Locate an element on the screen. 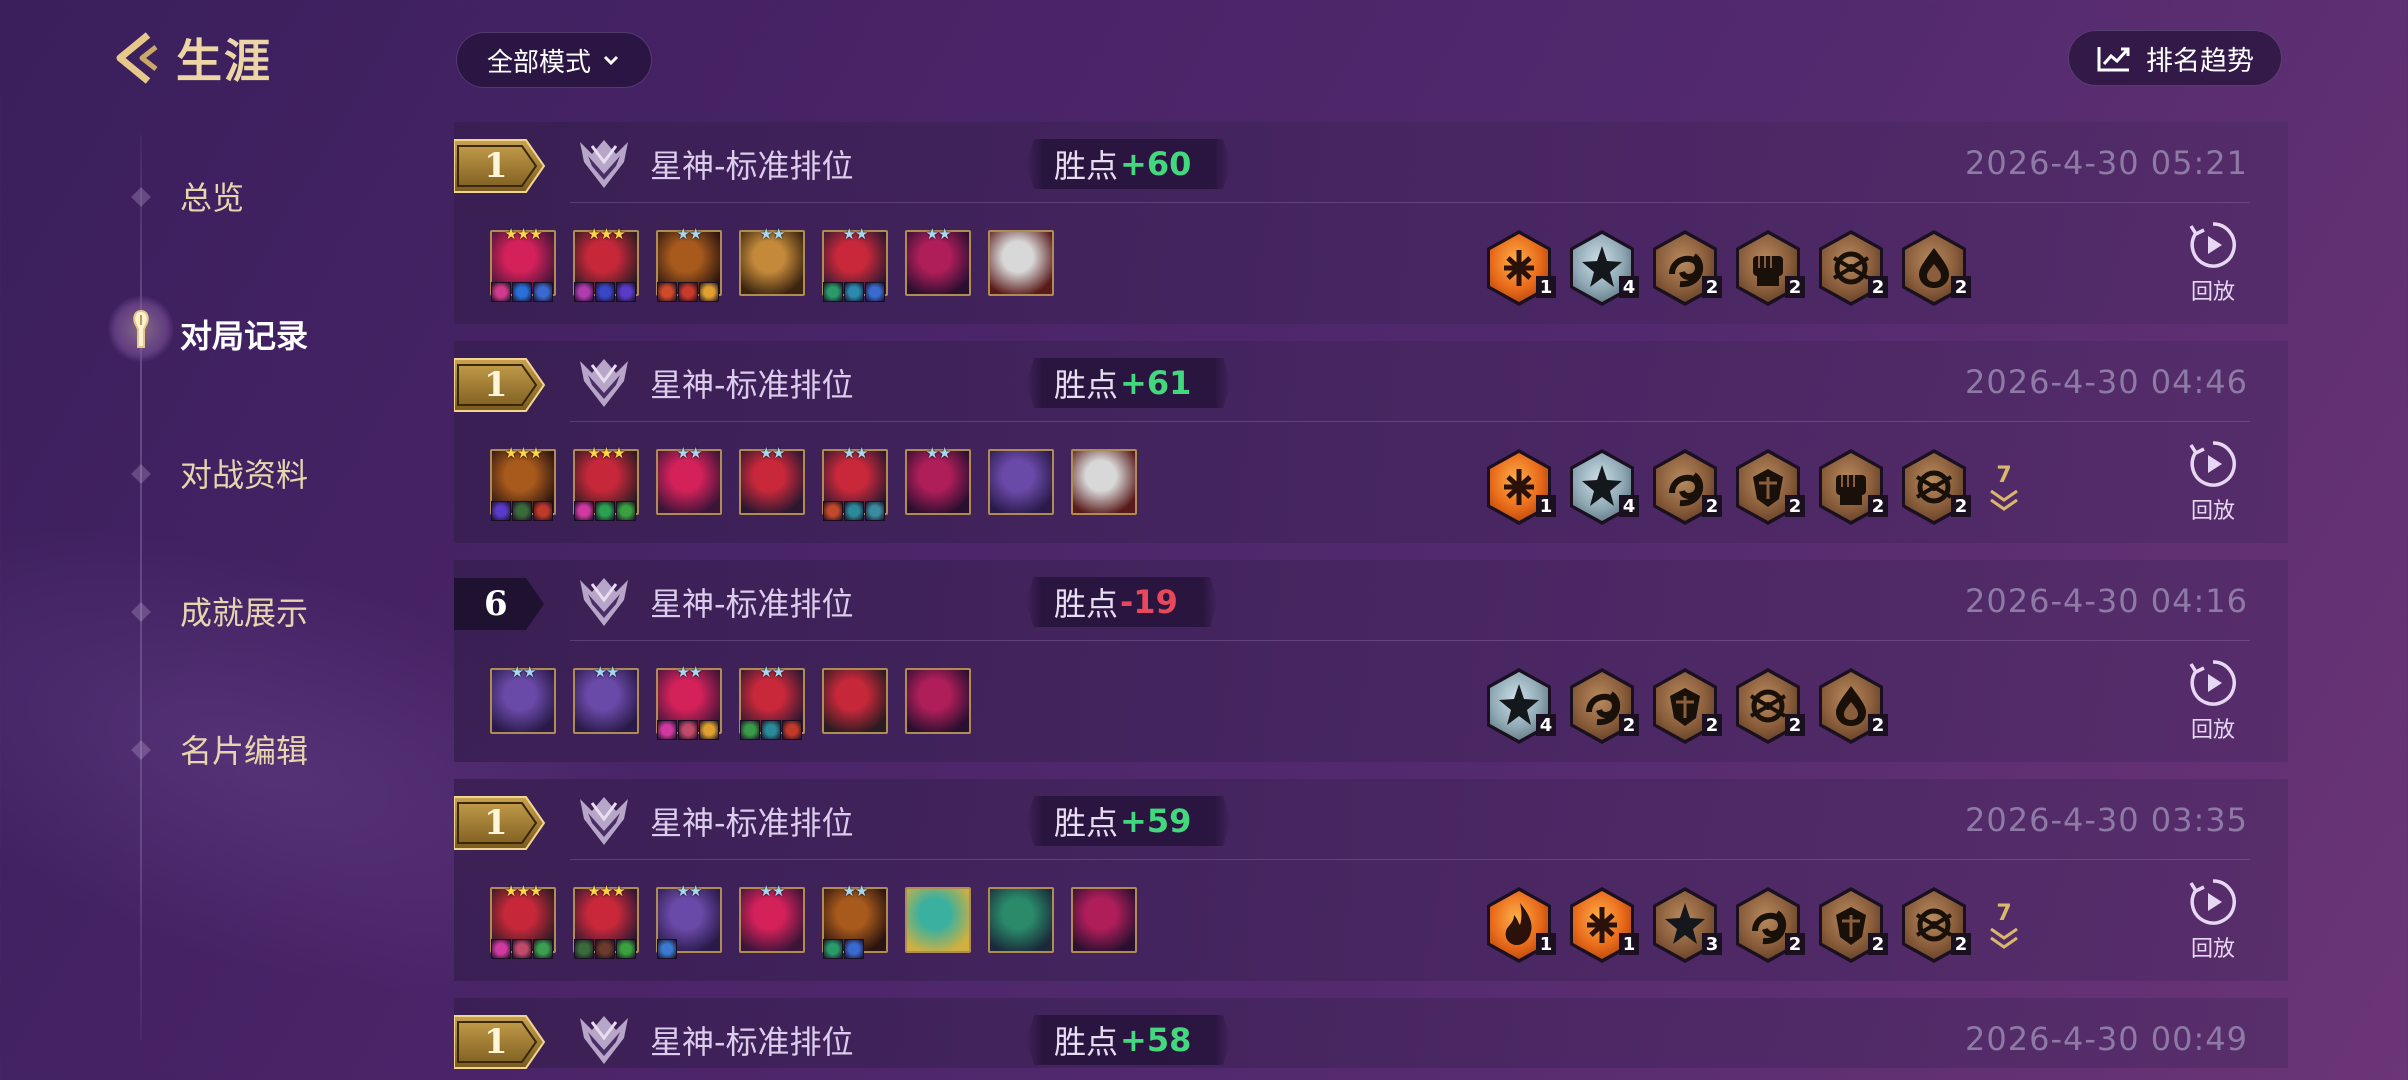 The width and height of the screenshot is (2408, 1080). sidebar-item-match-history: 对局记录 is located at coordinates (244, 334).